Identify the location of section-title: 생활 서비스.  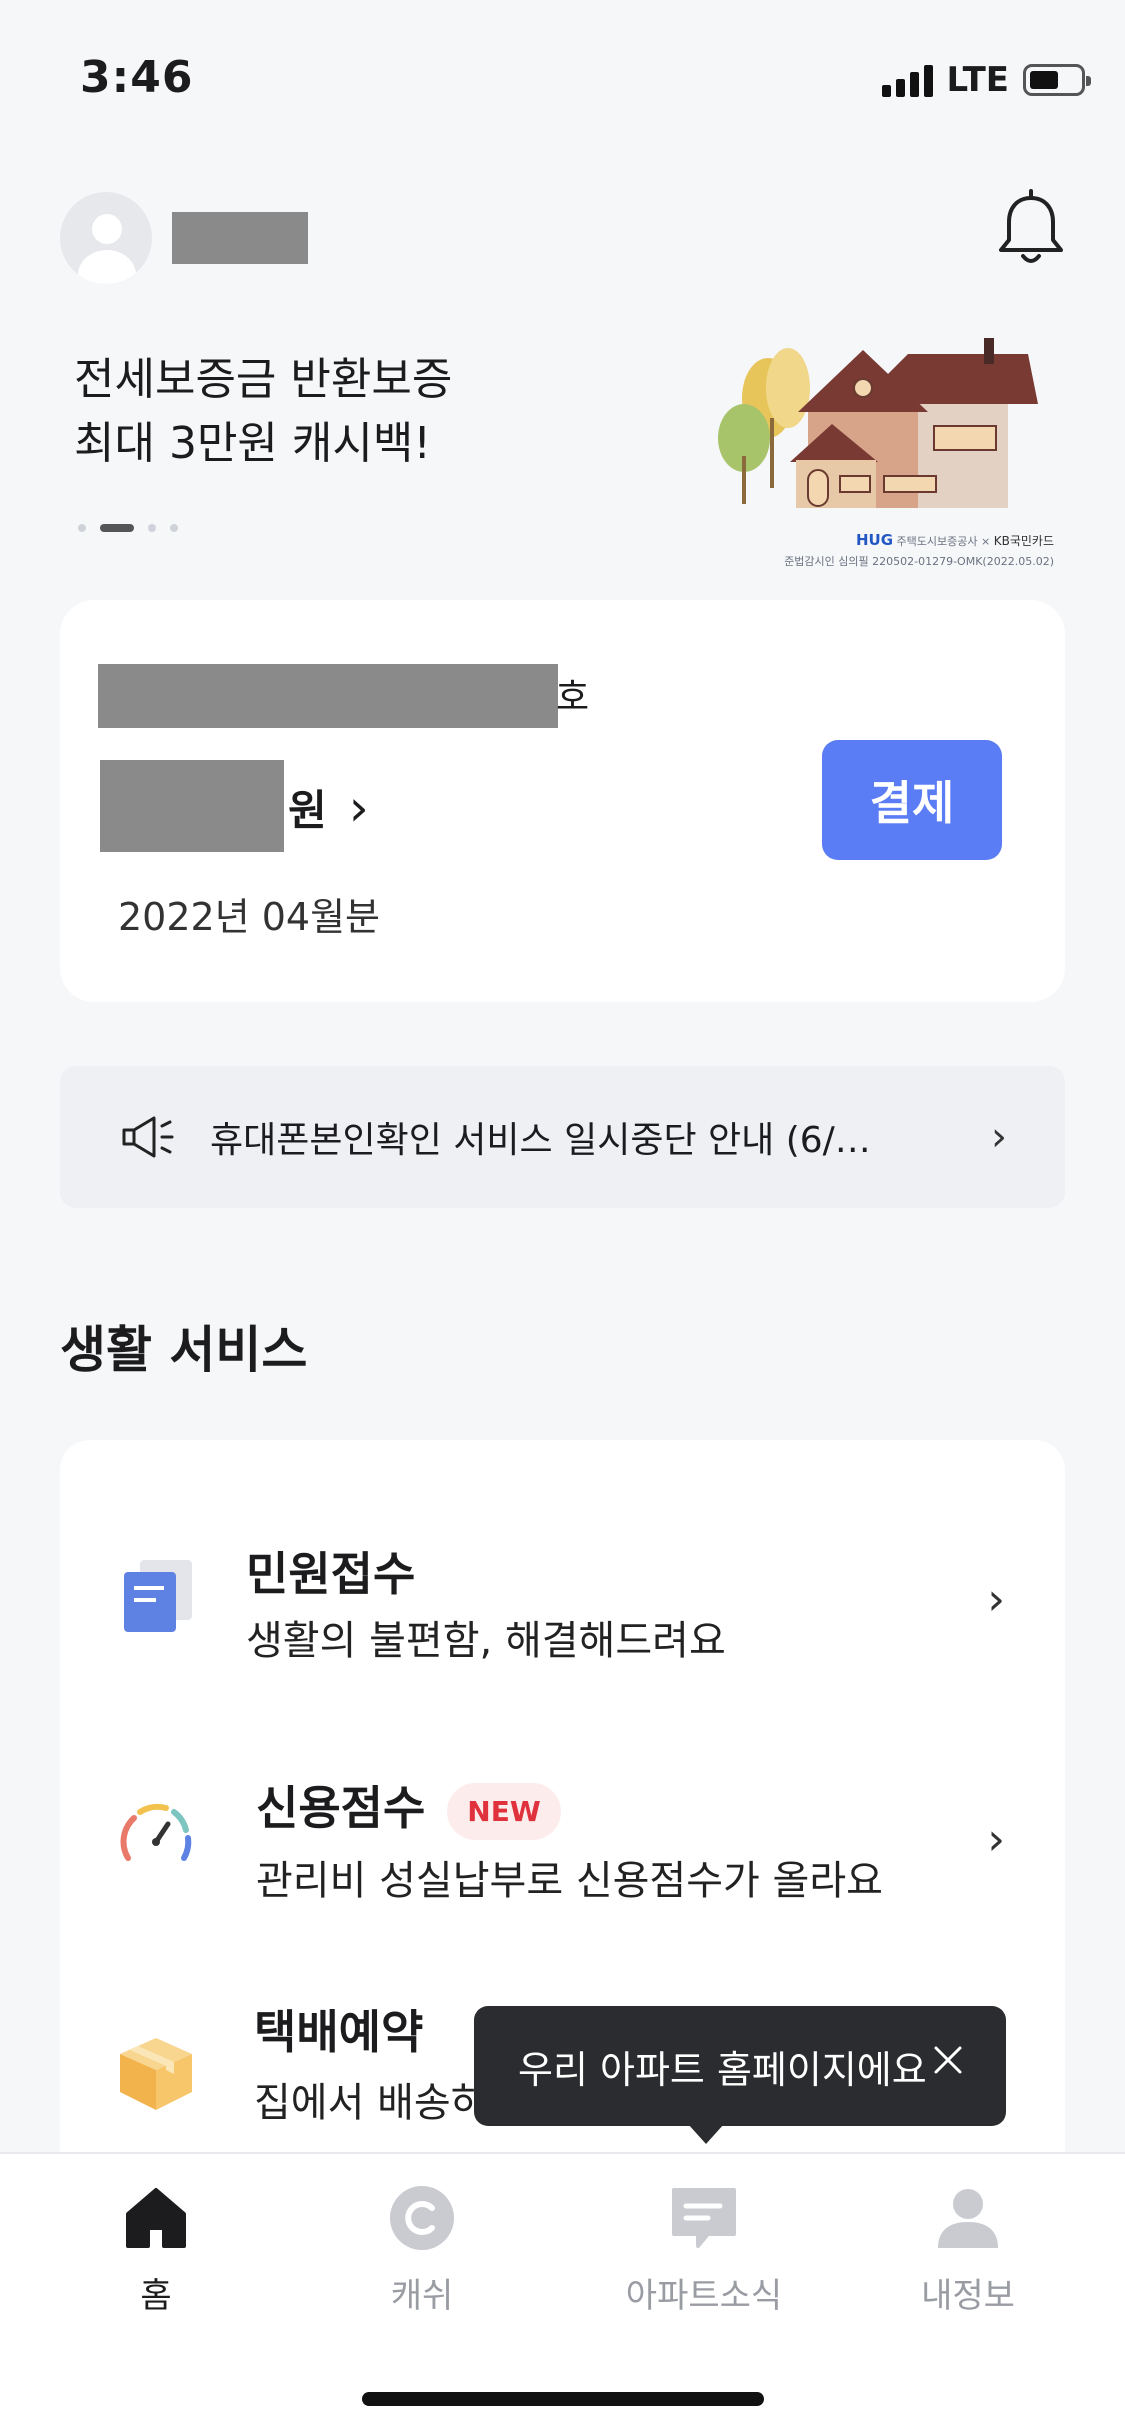
(184, 1350).